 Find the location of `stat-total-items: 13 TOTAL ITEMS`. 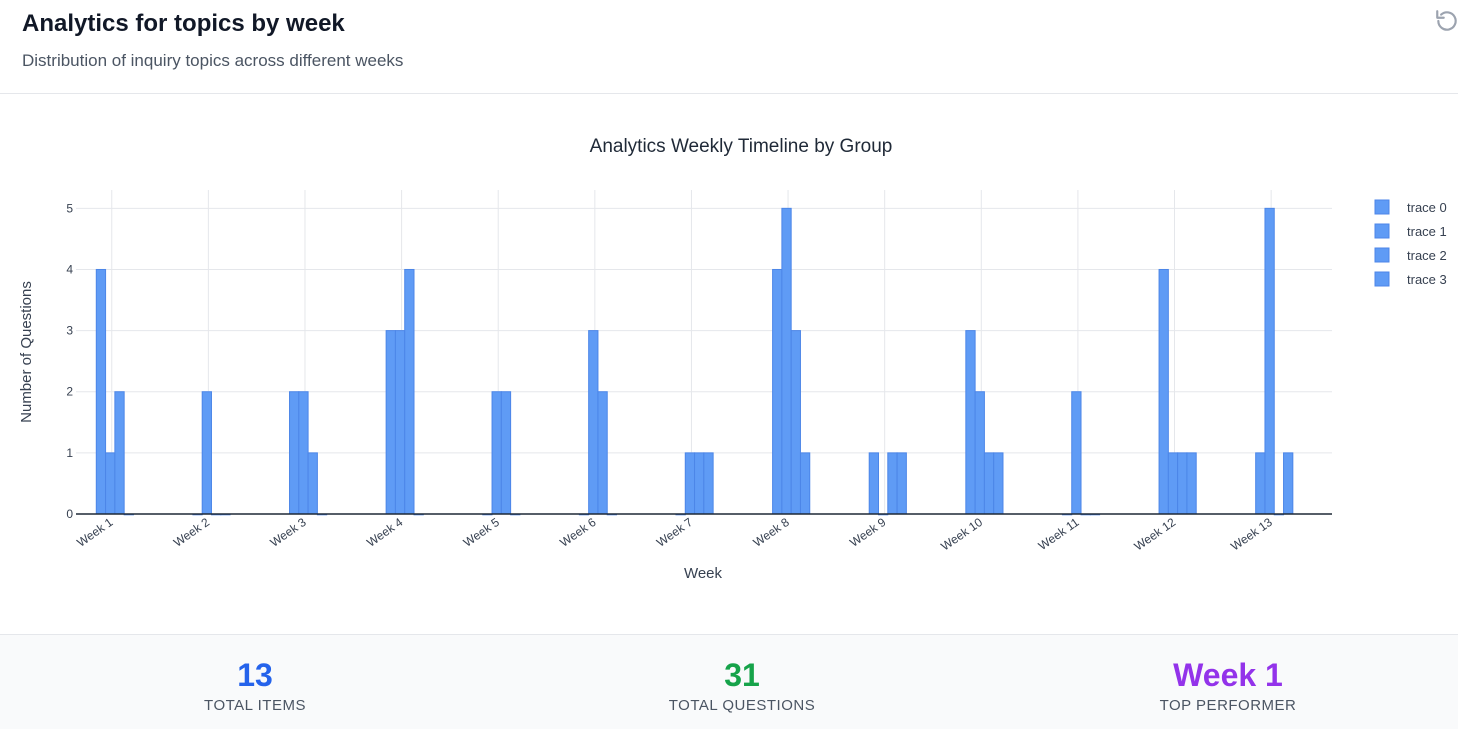

stat-total-items: 13 TOTAL ITEMS is located at coordinates (255, 684).